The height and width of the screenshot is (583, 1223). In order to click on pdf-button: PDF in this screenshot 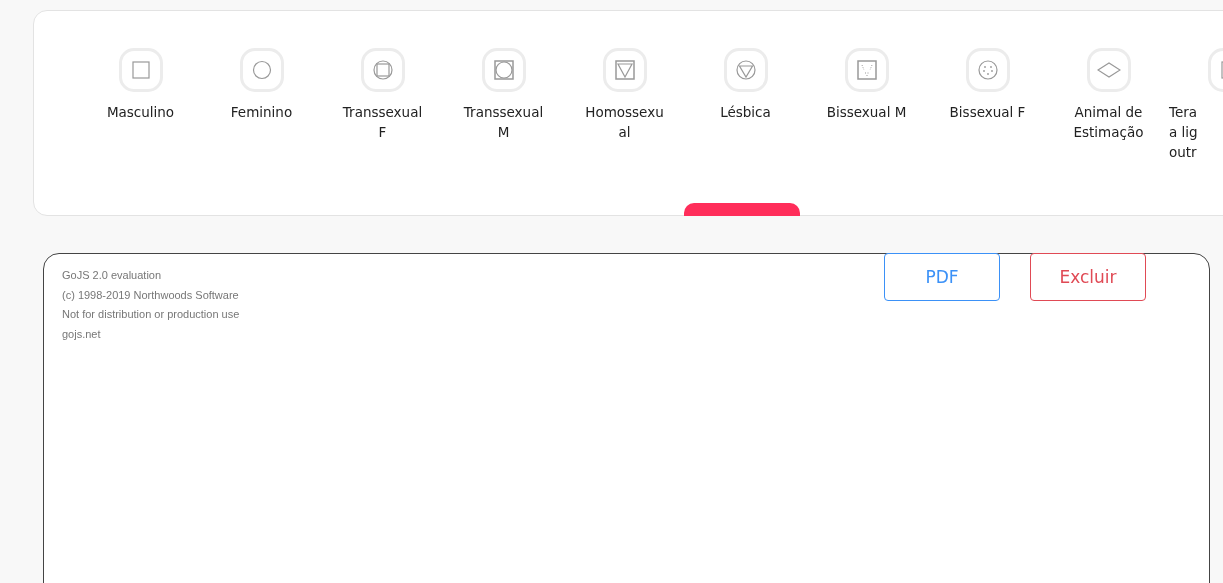, I will do `click(942, 277)`.